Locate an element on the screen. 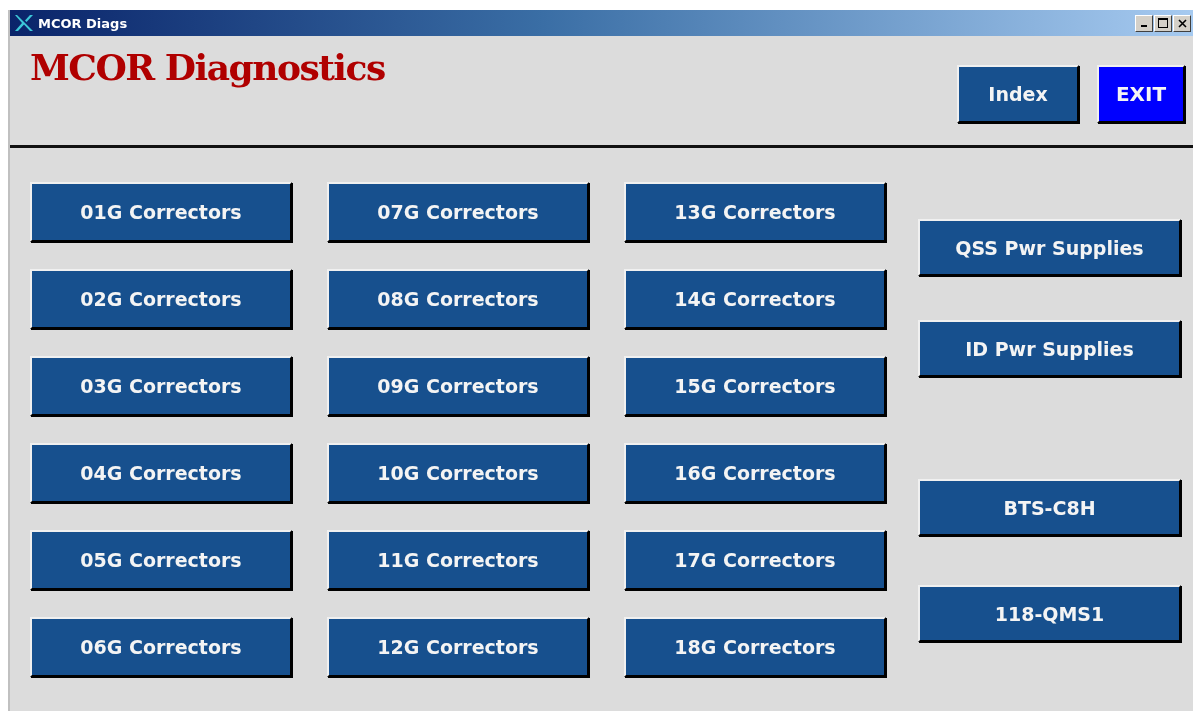 The width and height of the screenshot is (1193, 711). corrector-button: 03G Correctors is located at coordinates (161, 386).